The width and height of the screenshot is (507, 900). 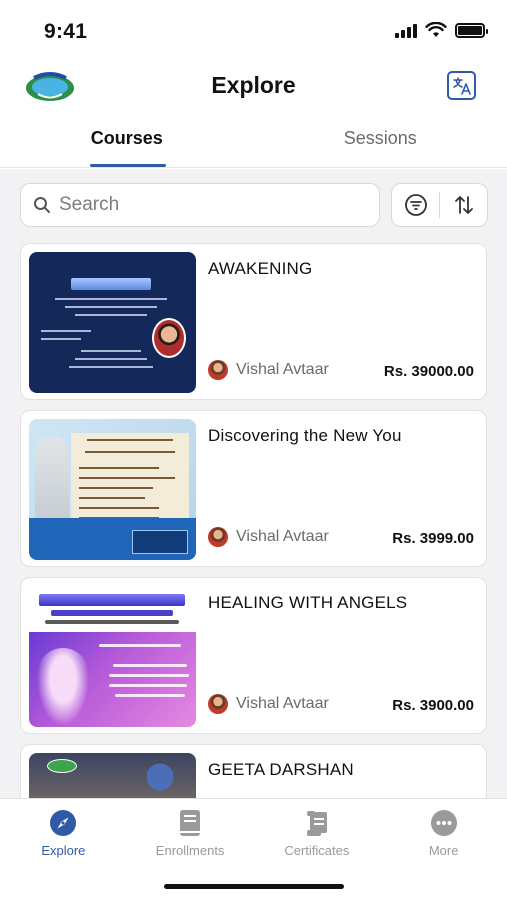 What do you see at coordinates (406, 30) in the screenshot?
I see `cellular-signal-icon` at bounding box center [406, 30].